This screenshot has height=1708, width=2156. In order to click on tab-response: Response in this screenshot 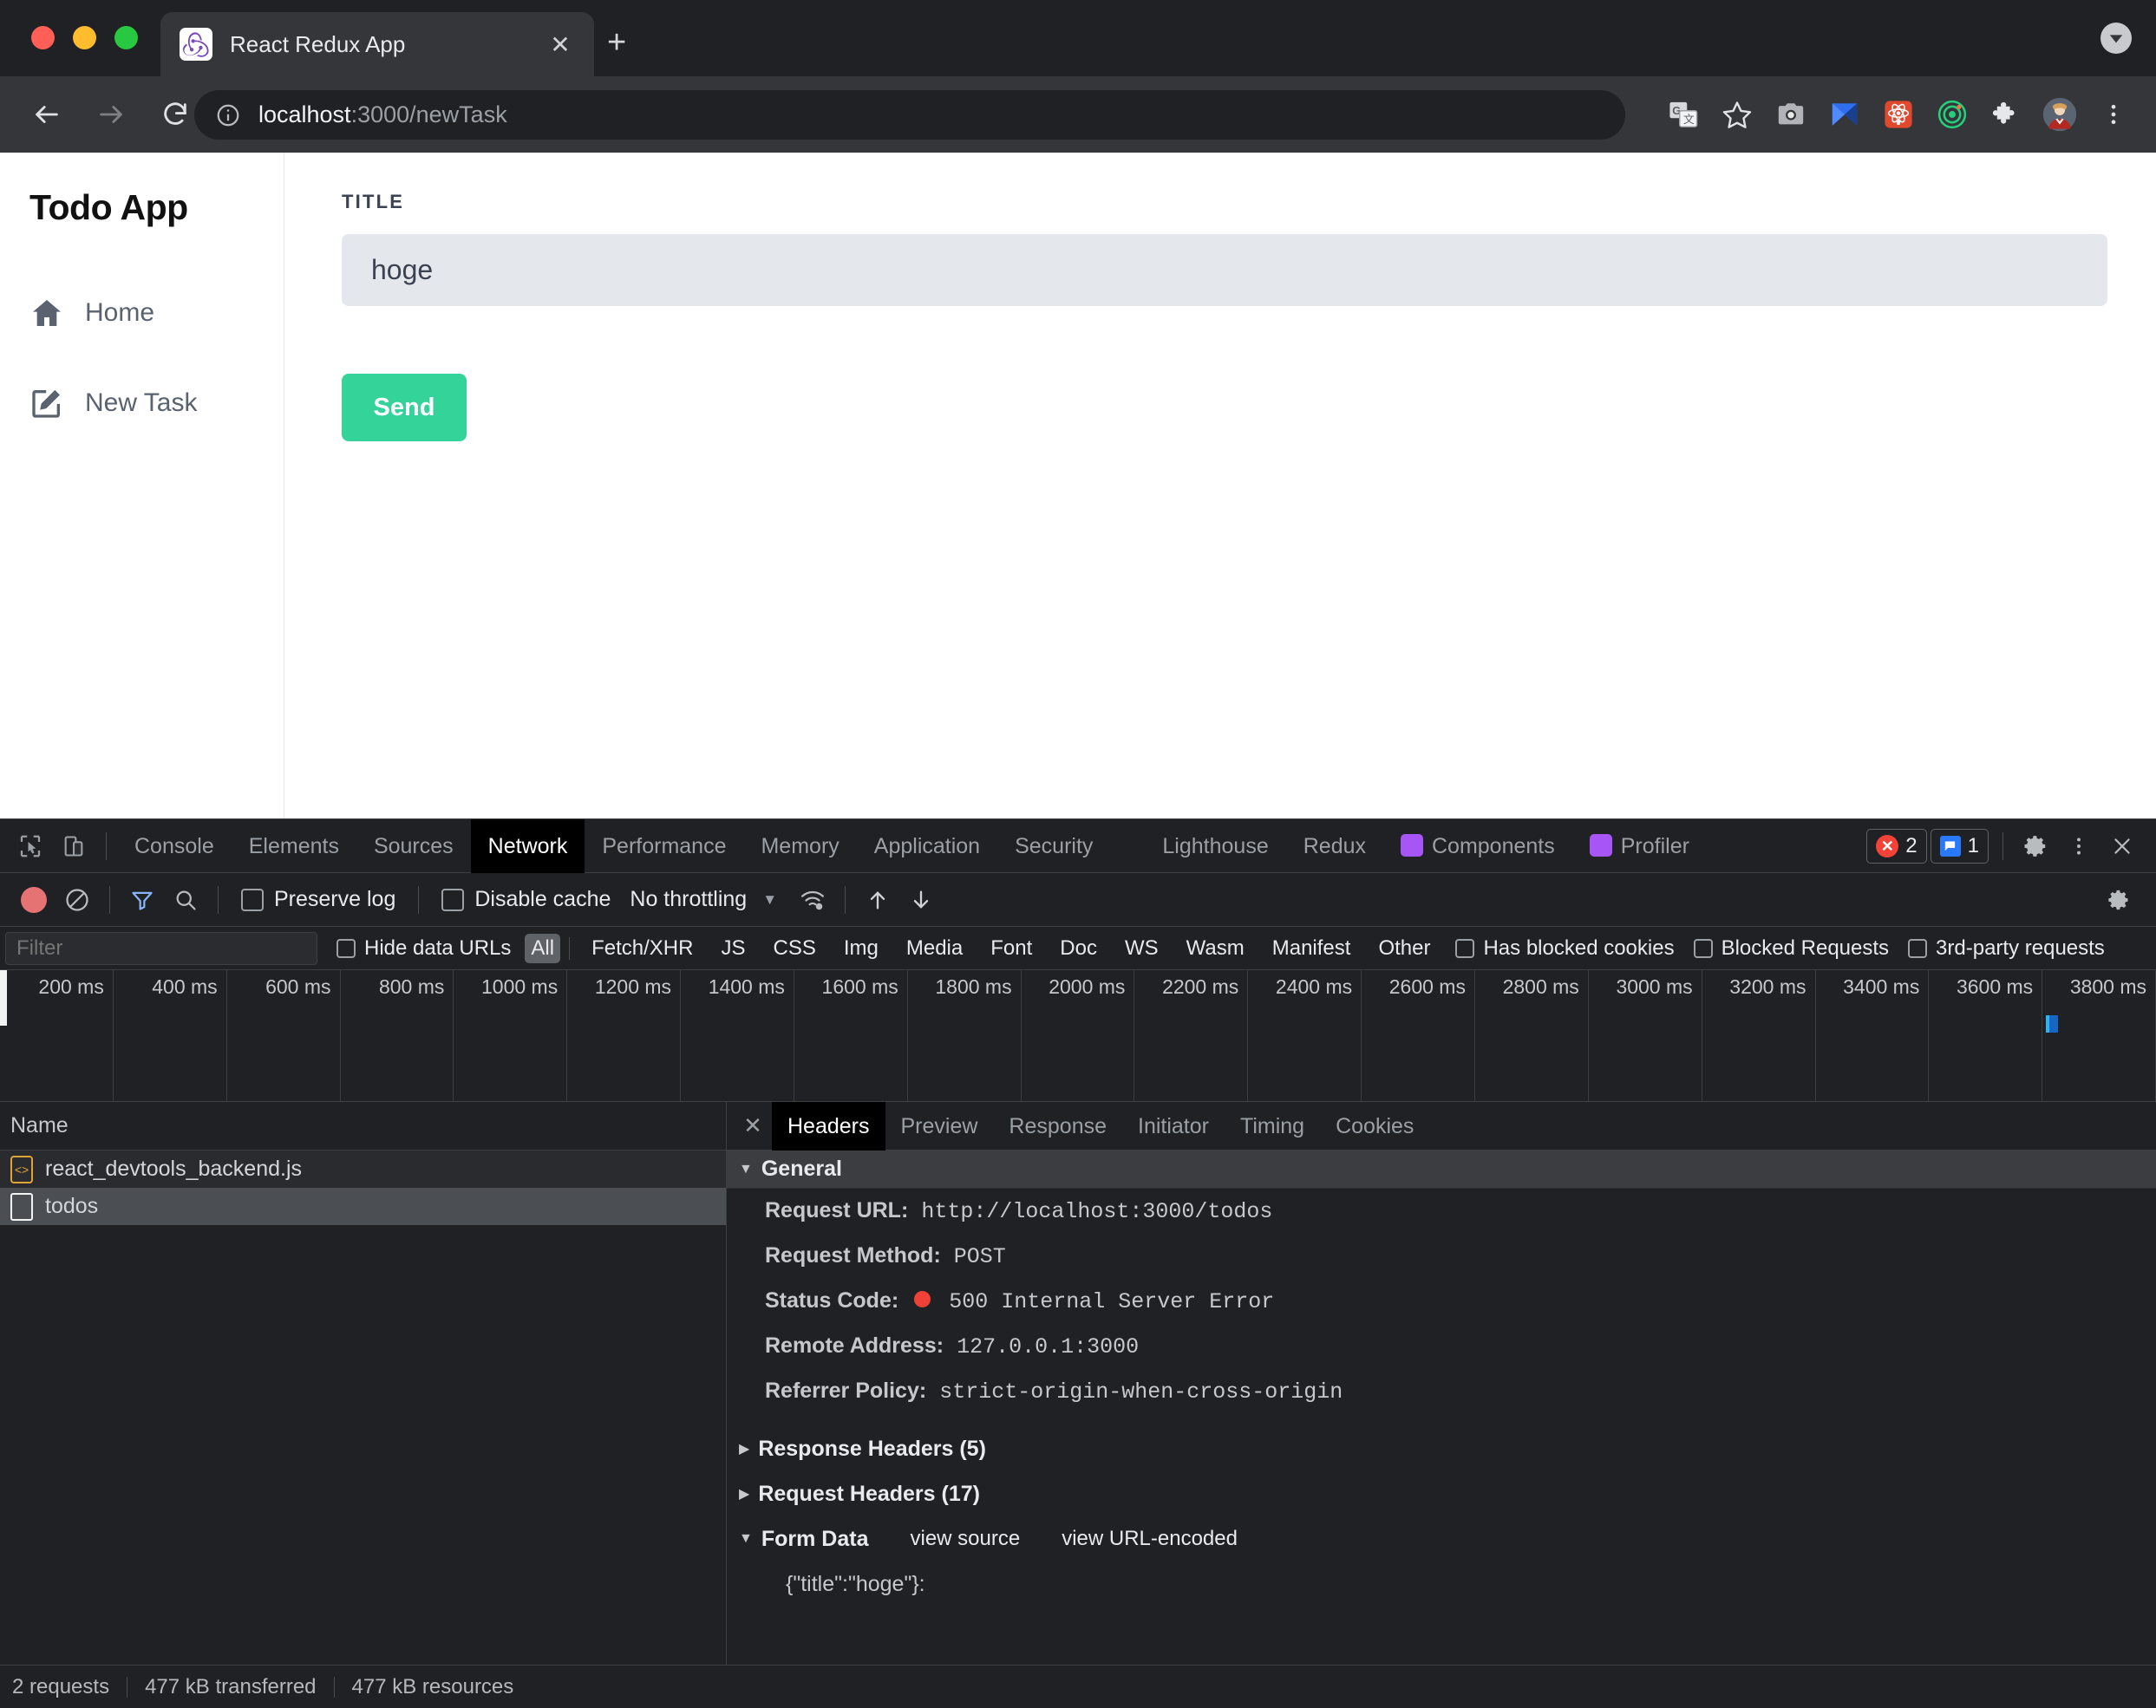, I will do `click(1057, 1126)`.